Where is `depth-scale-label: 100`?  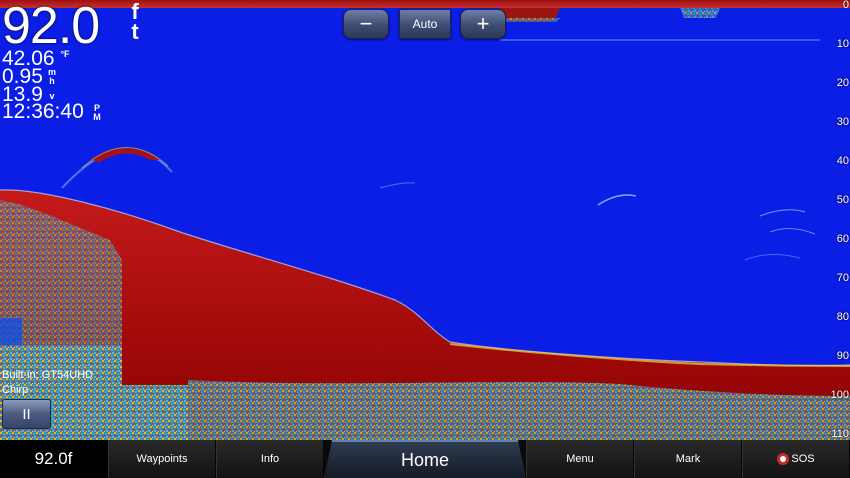
depth-scale-label: 100 is located at coordinates (839, 395).